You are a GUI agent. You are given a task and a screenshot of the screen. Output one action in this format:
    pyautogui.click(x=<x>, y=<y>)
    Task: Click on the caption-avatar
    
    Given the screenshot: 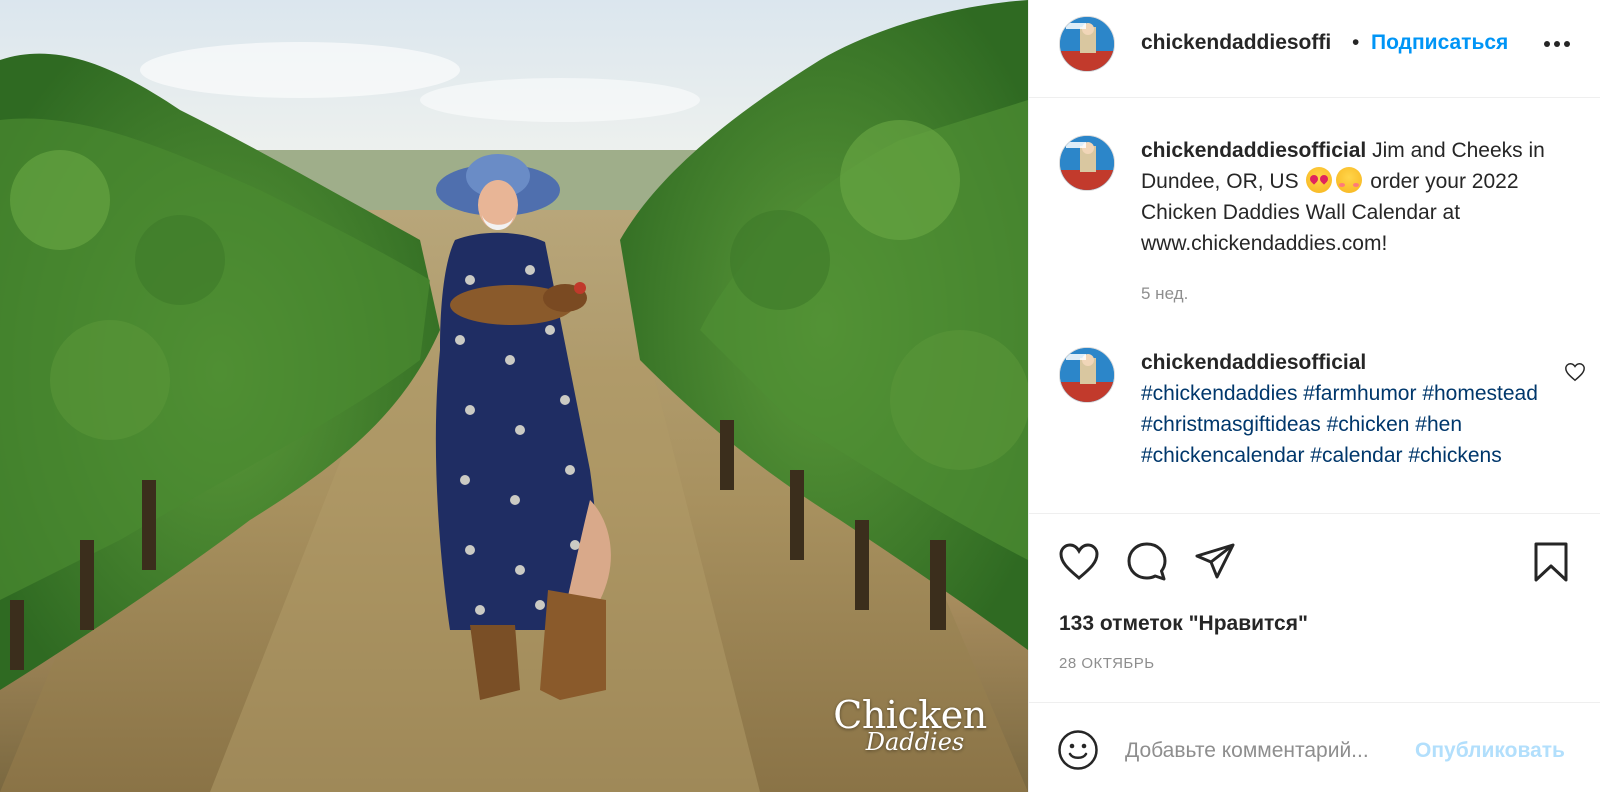 What is the action you would take?
    pyautogui.click(x=1087, y=163)
    